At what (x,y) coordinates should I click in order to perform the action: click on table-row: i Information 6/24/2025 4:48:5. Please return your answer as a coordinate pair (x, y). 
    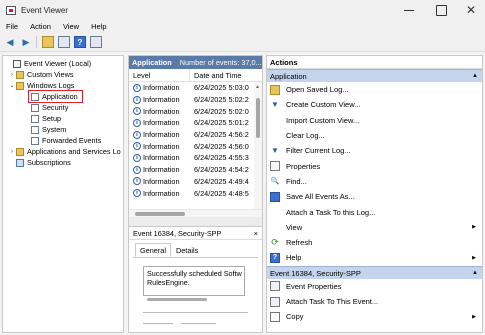
    Looking at the image, I should click on (195, 193).